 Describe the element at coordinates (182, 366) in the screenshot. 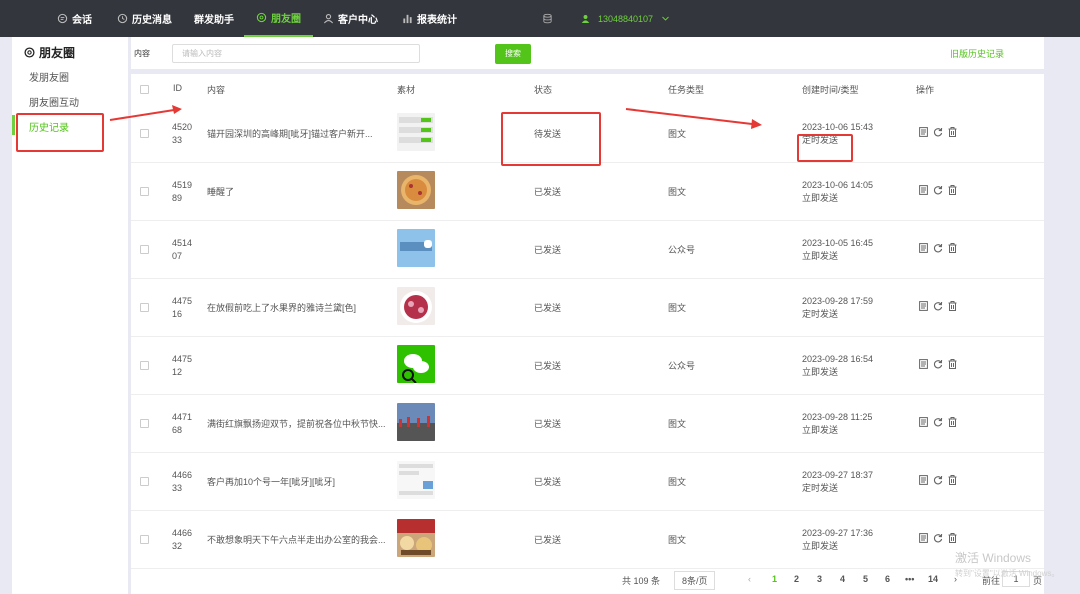

I see `row-id: 4475 12` at that location.